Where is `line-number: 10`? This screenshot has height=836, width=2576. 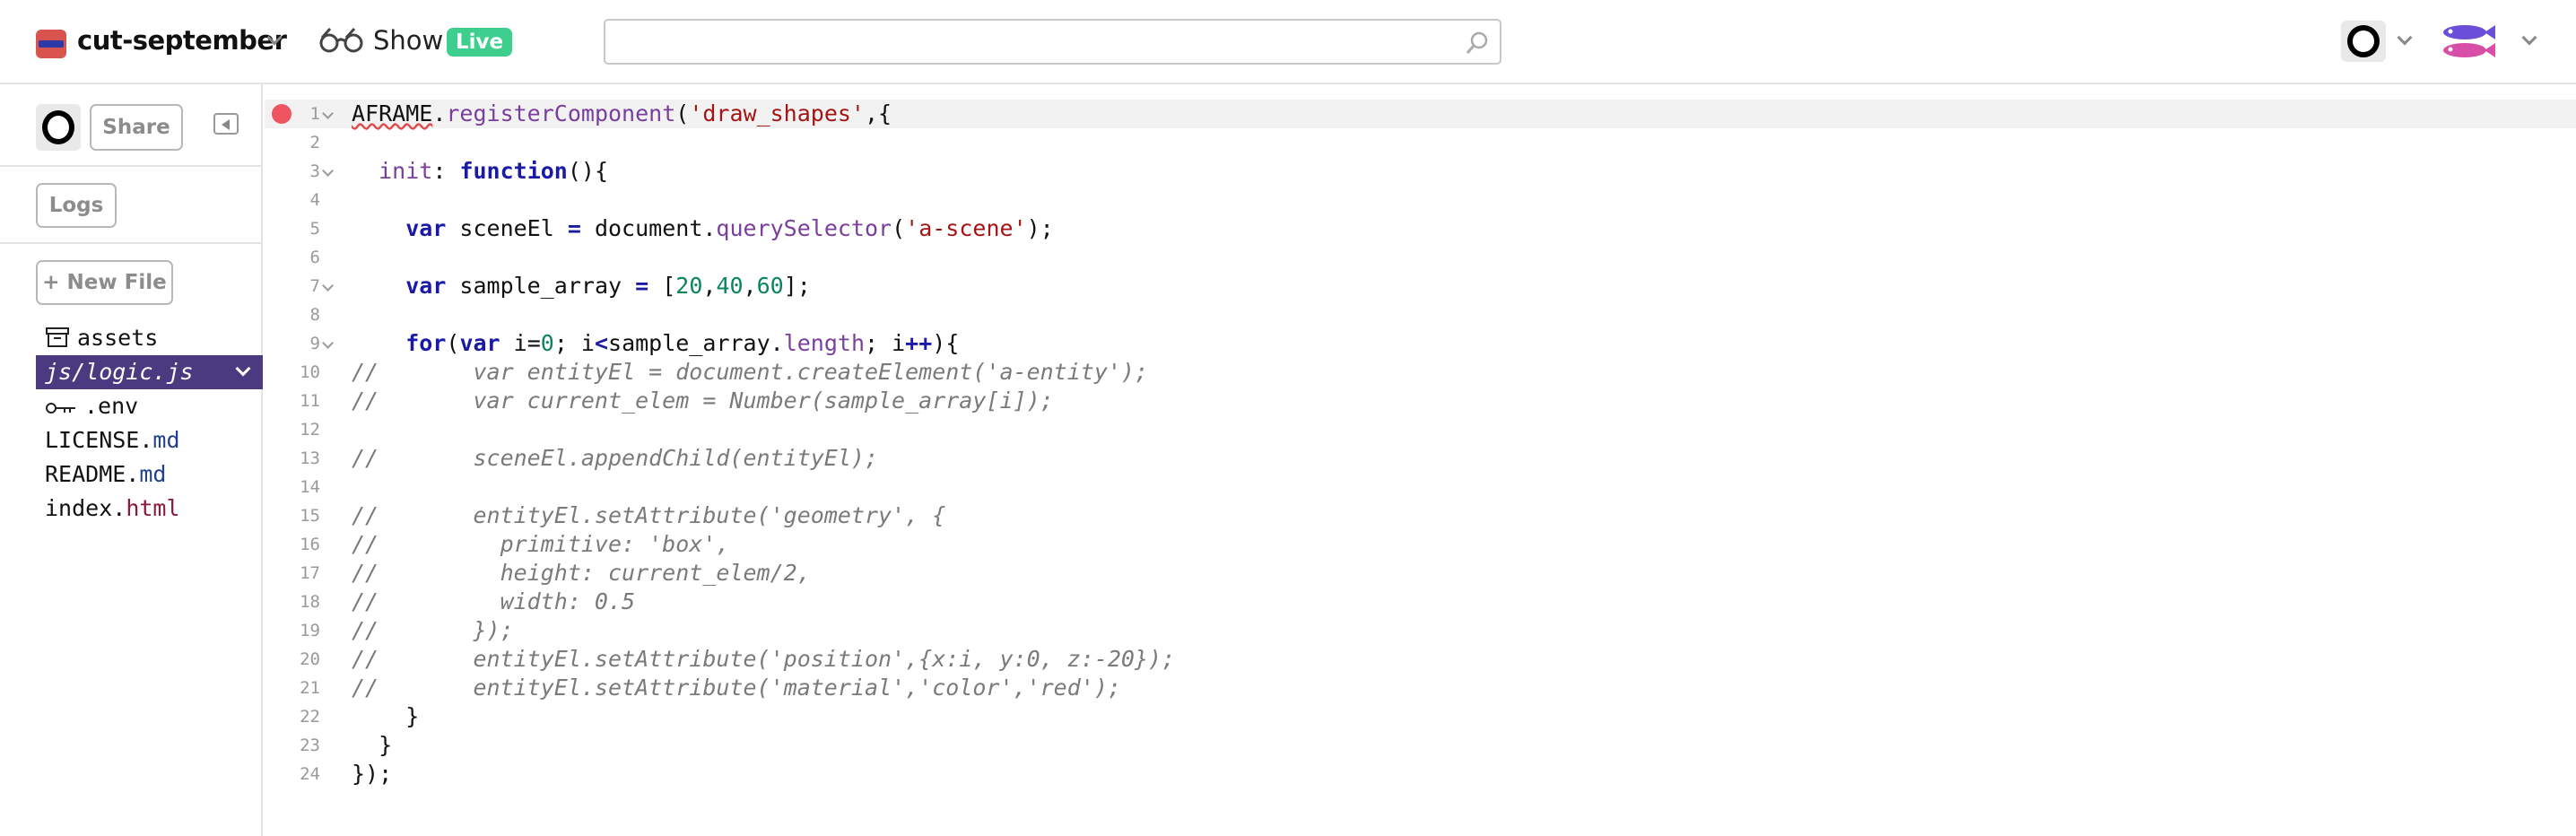
line-number: 10 is located at coordinates (310, 372).